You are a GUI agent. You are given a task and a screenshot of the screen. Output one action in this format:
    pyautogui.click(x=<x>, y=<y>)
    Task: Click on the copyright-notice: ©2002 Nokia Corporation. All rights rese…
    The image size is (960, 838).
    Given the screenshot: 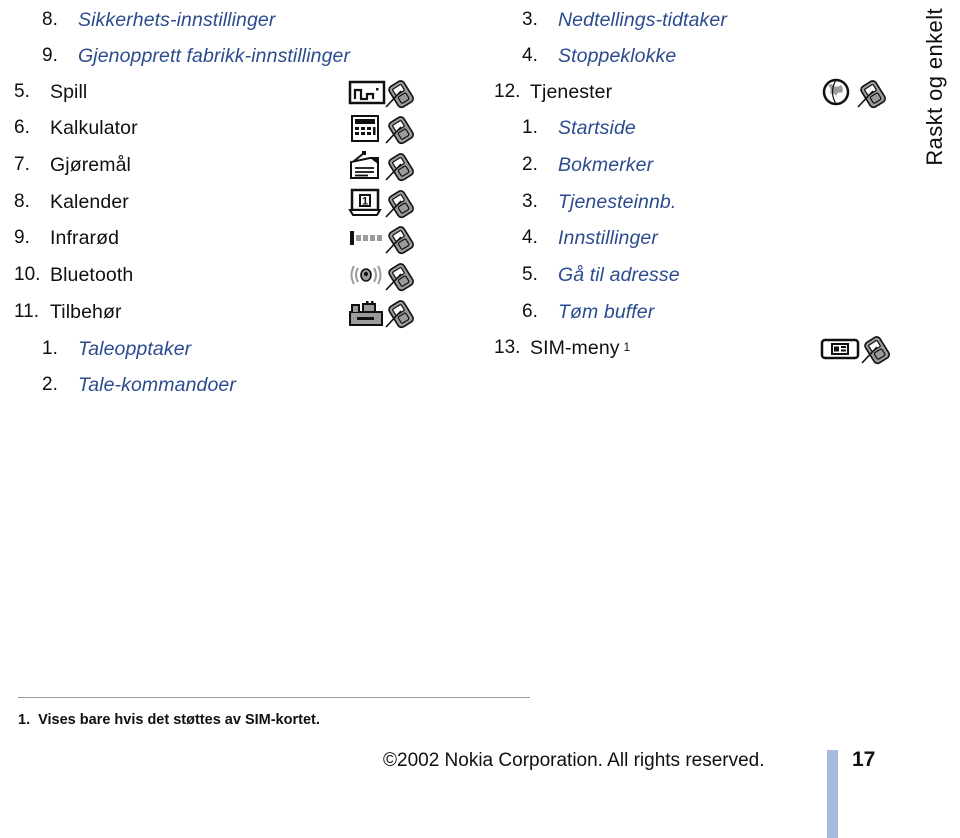 What is the action you would take?
    pyautogui.click(x=574, y=760)
    